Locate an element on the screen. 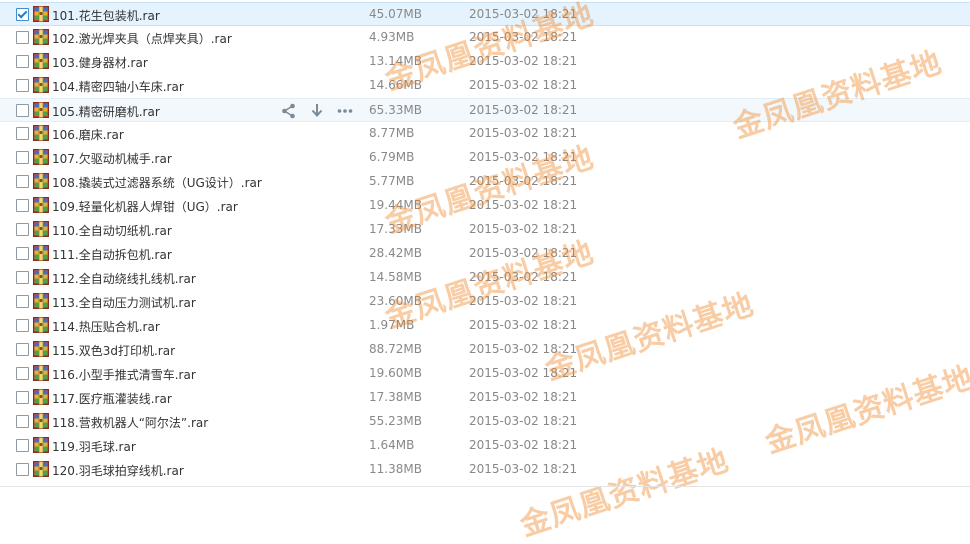 The image size is (970, 544). file-row: 106.磨床.rar 8.77MB 2015-03-02 18:21 is located at coordinates (485, 134).